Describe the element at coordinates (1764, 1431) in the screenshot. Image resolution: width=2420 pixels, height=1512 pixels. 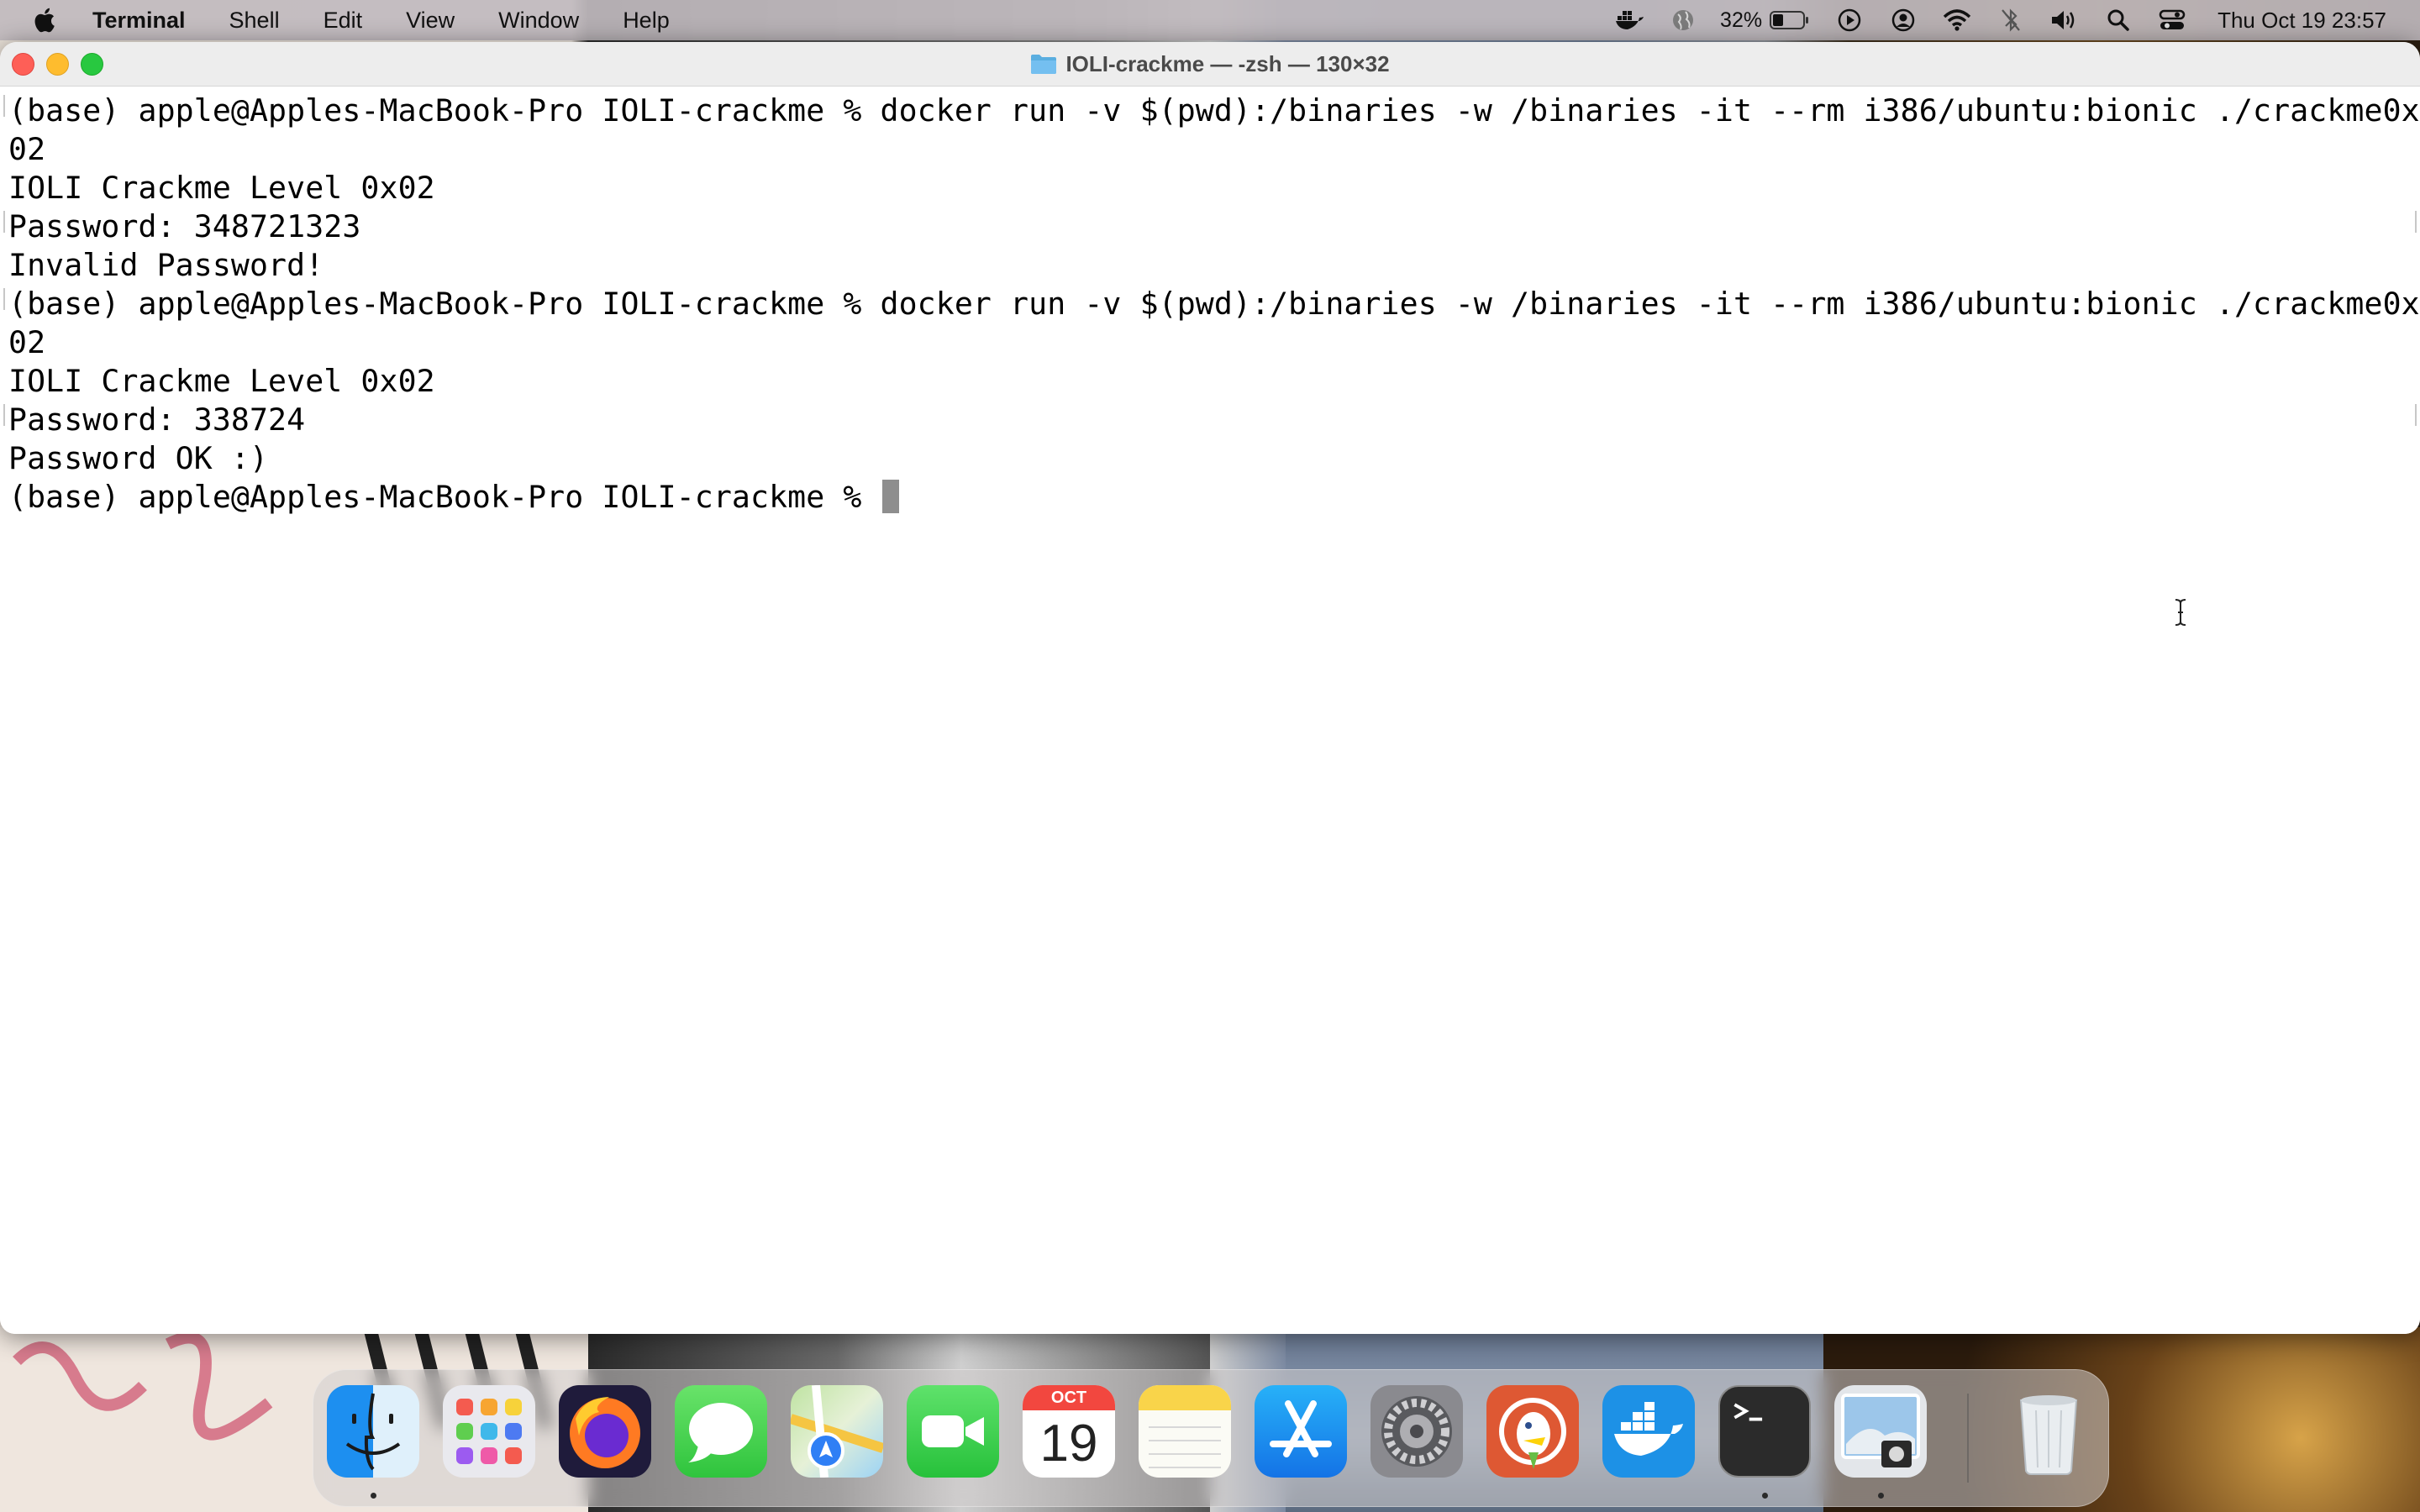
I see `dock-terminal-icon` at that location.